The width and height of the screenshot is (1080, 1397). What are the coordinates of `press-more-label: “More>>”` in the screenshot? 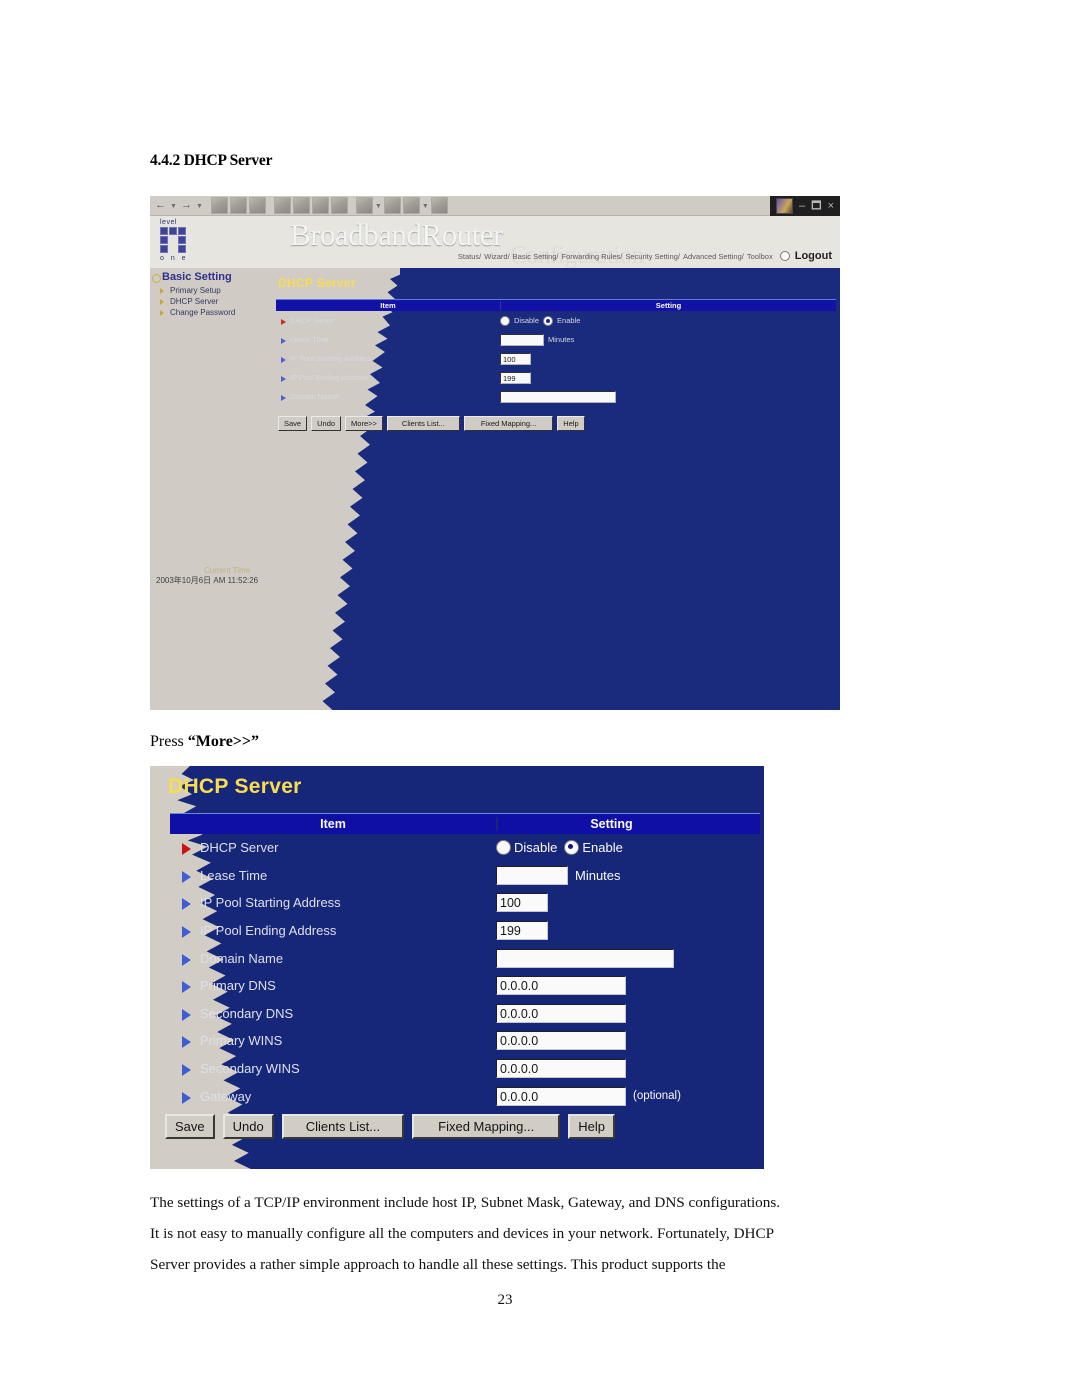 It's located at (223, 741).